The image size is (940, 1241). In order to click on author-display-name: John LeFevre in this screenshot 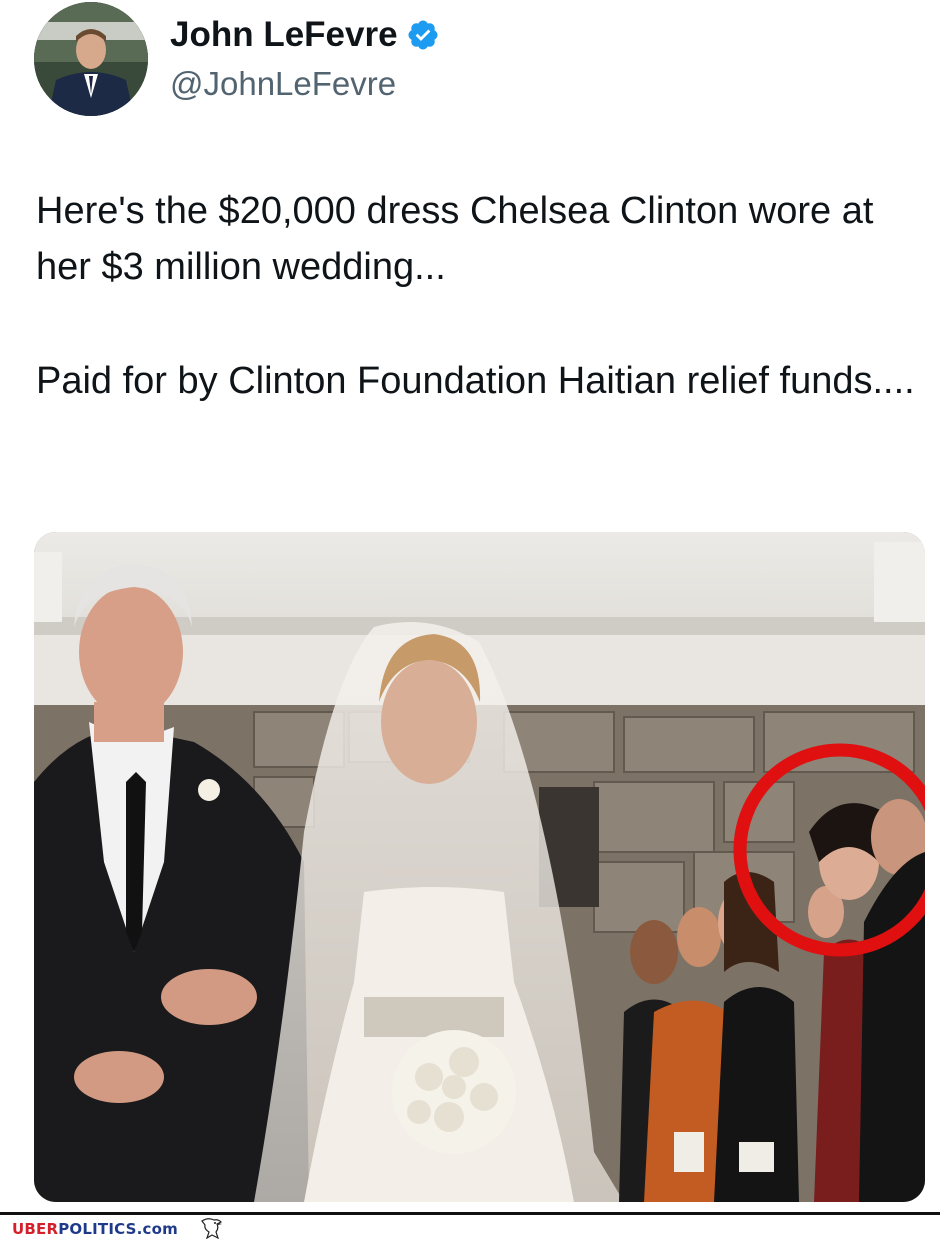, I will do `click(305, 35)`.